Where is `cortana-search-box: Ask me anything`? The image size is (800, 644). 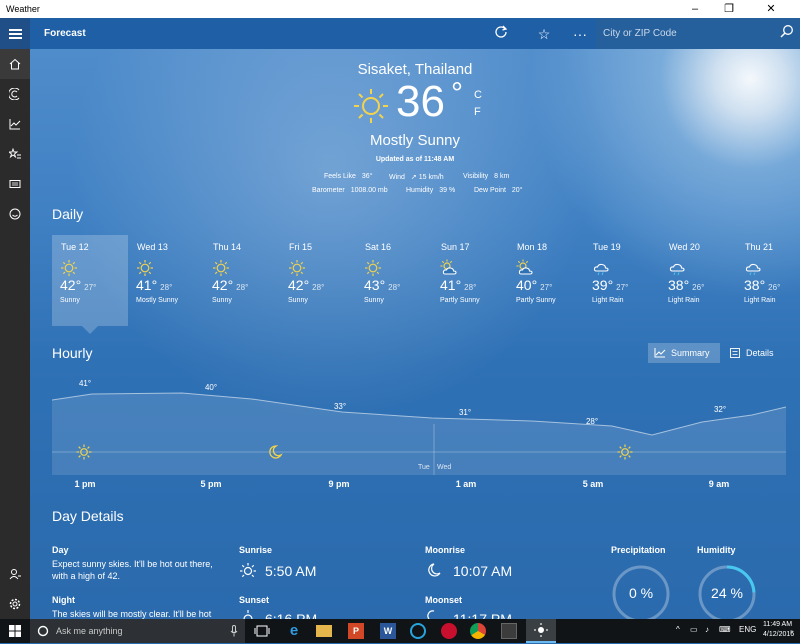 cortana-search-box: Ask me anything is located at coordinates (137, 631).